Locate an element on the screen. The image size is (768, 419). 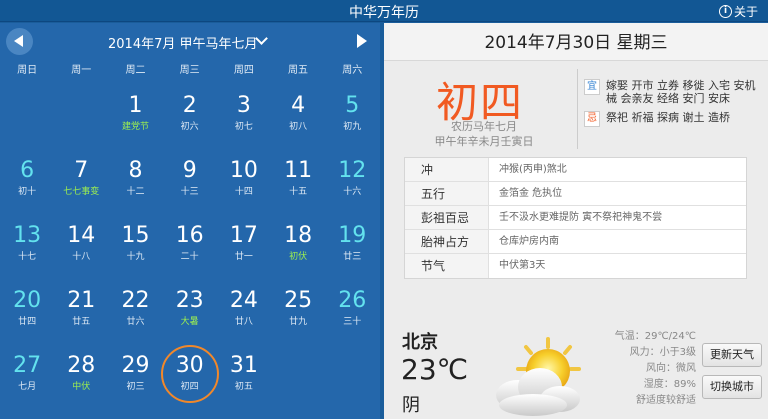
day-number: 25 is located at coordinates (298, 300).